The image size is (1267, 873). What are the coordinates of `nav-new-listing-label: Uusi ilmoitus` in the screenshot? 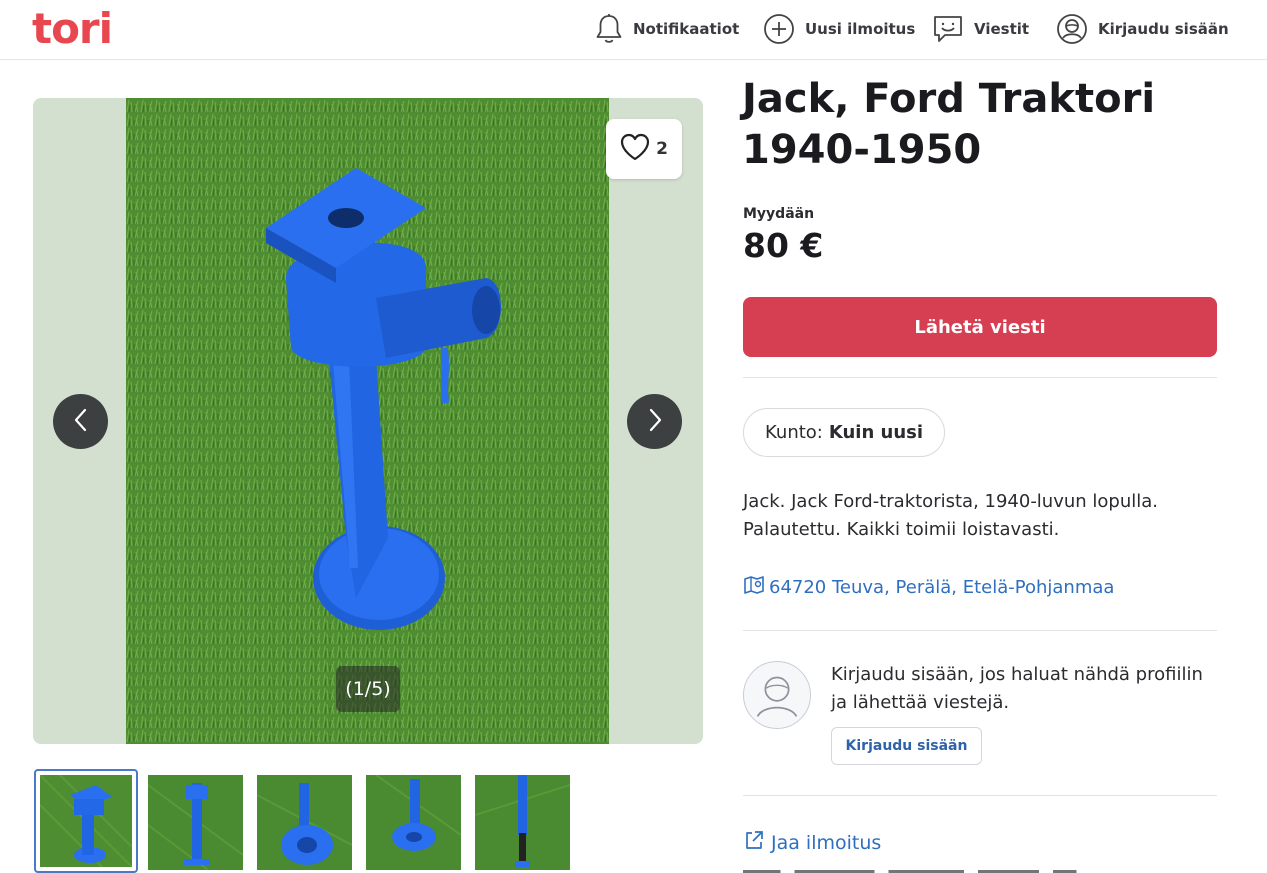 It's located at (860, 29).